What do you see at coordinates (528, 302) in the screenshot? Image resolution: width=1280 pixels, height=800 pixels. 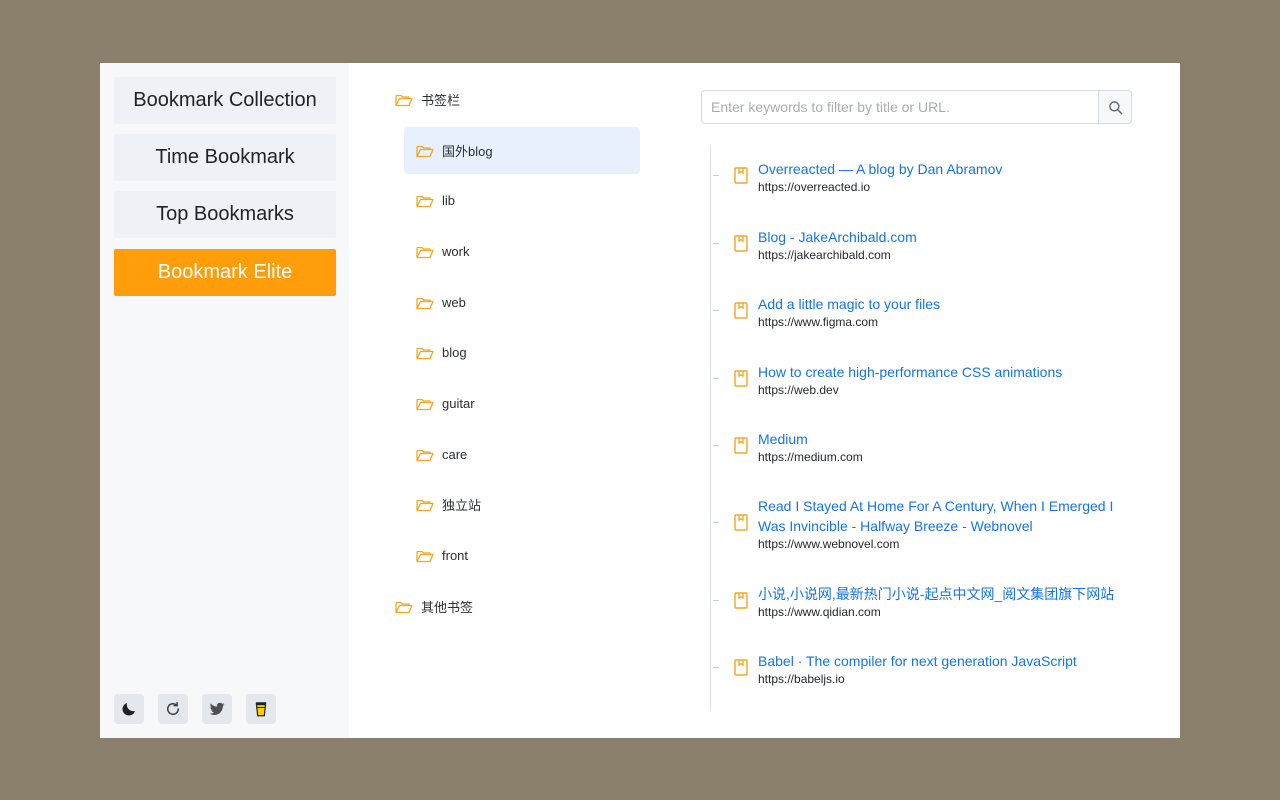 I see `tree-item-web: web` at bounding box center [528, 302].